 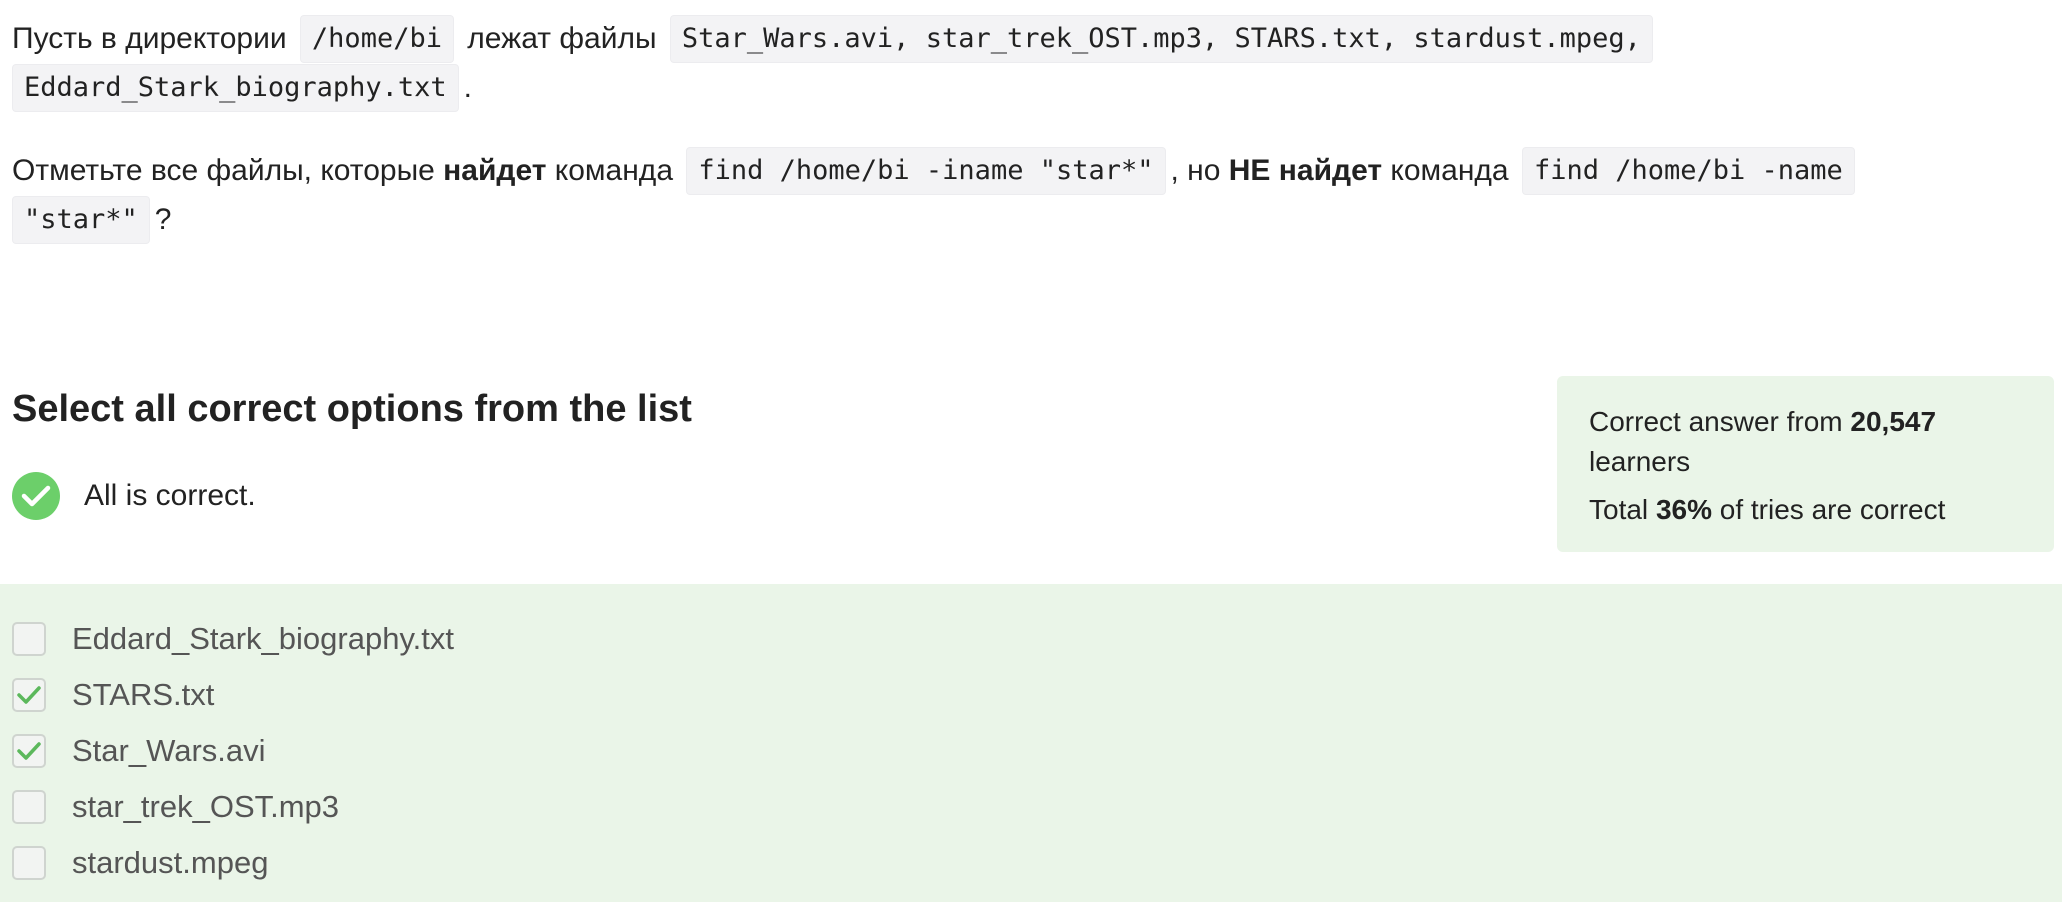 What do you see at coordinates (153, 38) in the screenshot?
I see `question-text-fragment: Пусть в директории` at bounding box center [153, 38].